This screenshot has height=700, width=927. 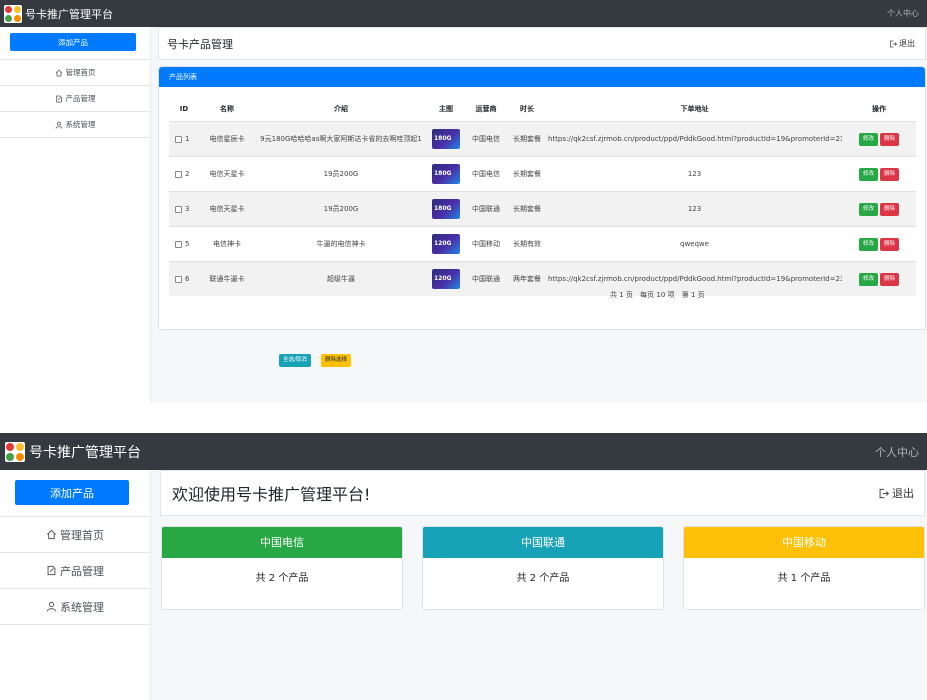 I want to click on column-header: ID, so click(x=184, y=109).